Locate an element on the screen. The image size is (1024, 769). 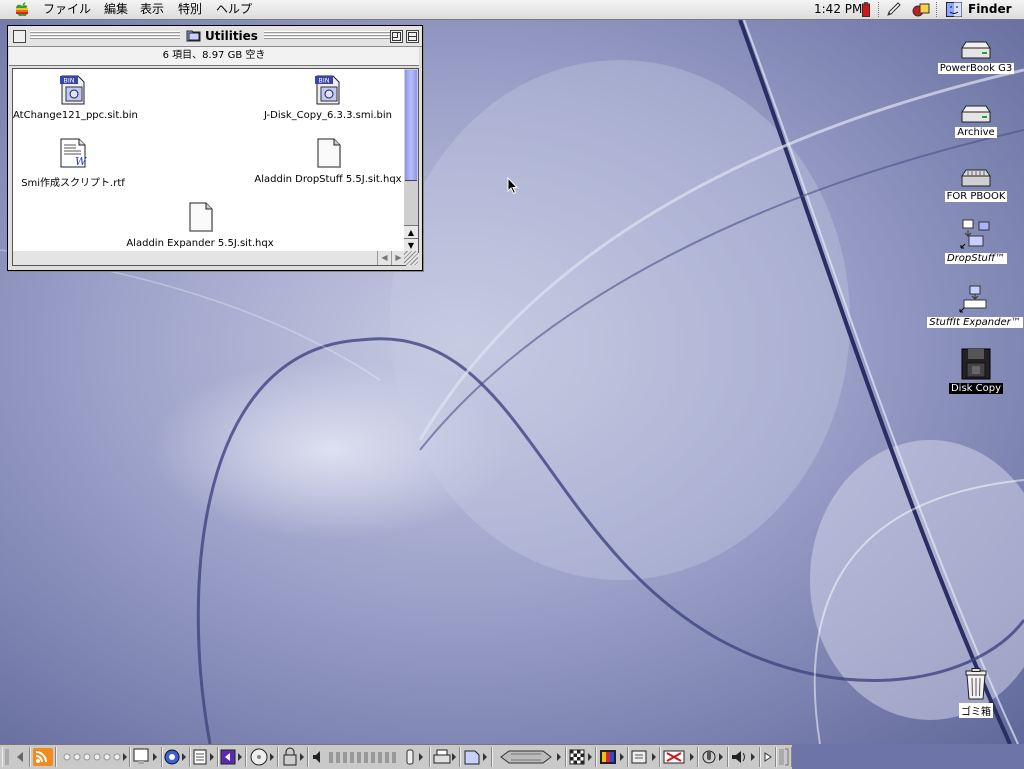
microphone-icon is located at coordinates (713, 757).